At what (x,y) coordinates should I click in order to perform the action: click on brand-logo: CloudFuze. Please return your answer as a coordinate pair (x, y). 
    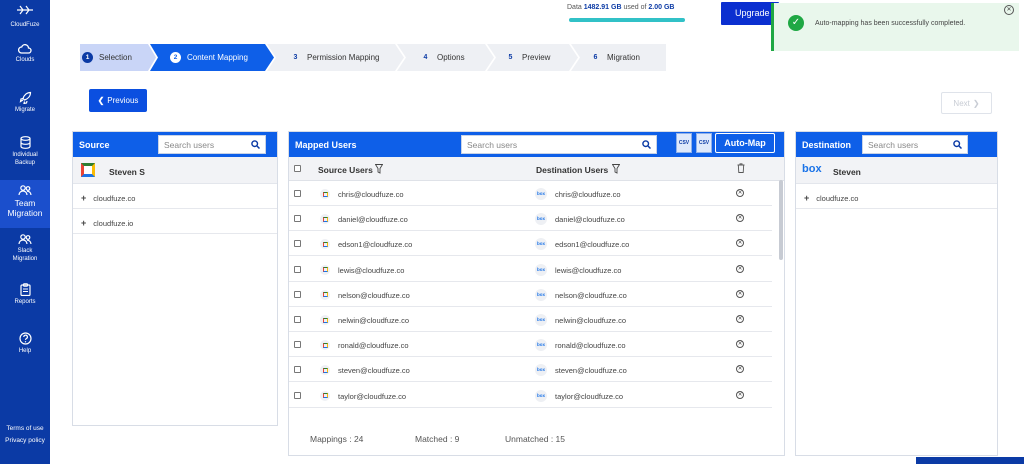
    Looking at the image, I should click on (25, 16).